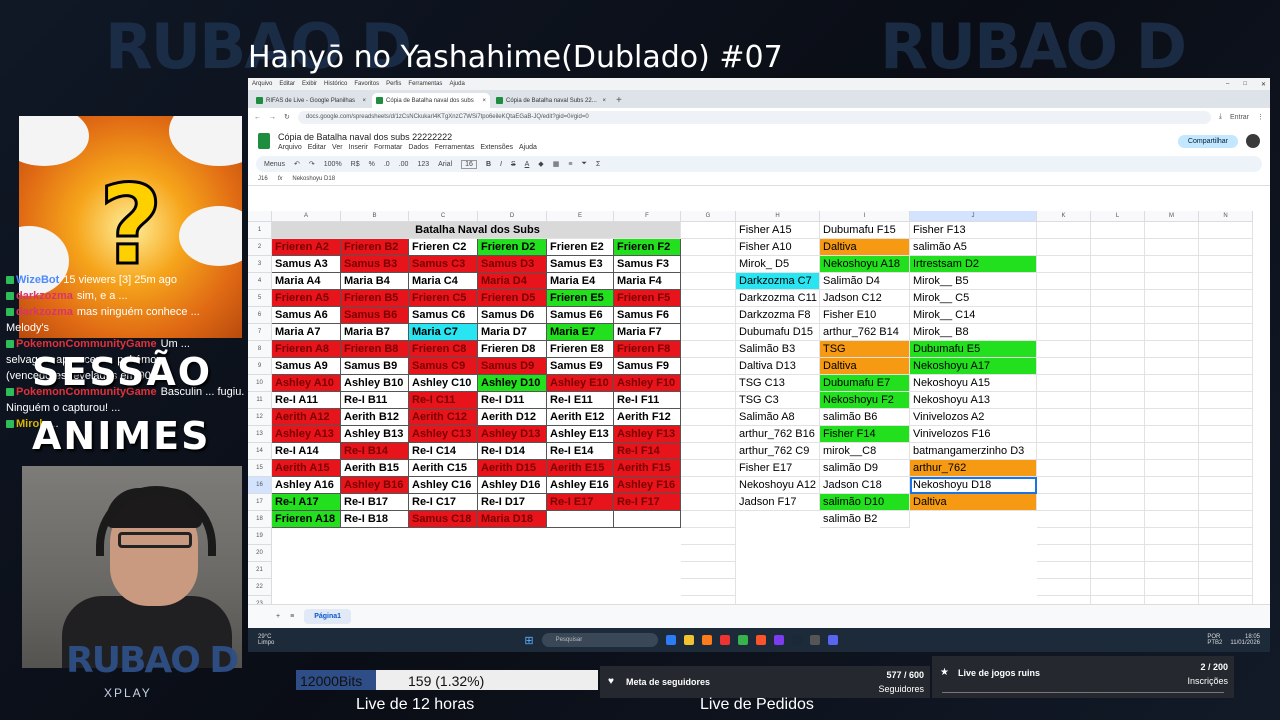  Describe the element at coordinates (973, 264) in the screenshot. I see `list-cell: Irtrestsam D2` at that location.